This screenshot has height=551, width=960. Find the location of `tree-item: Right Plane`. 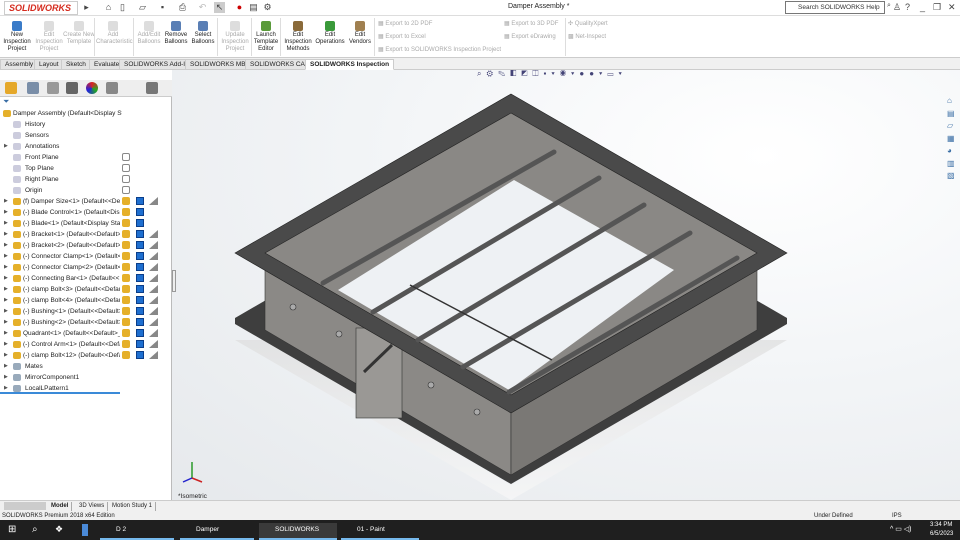

tree-item: Right Plane is located at coordinates (60, 179).